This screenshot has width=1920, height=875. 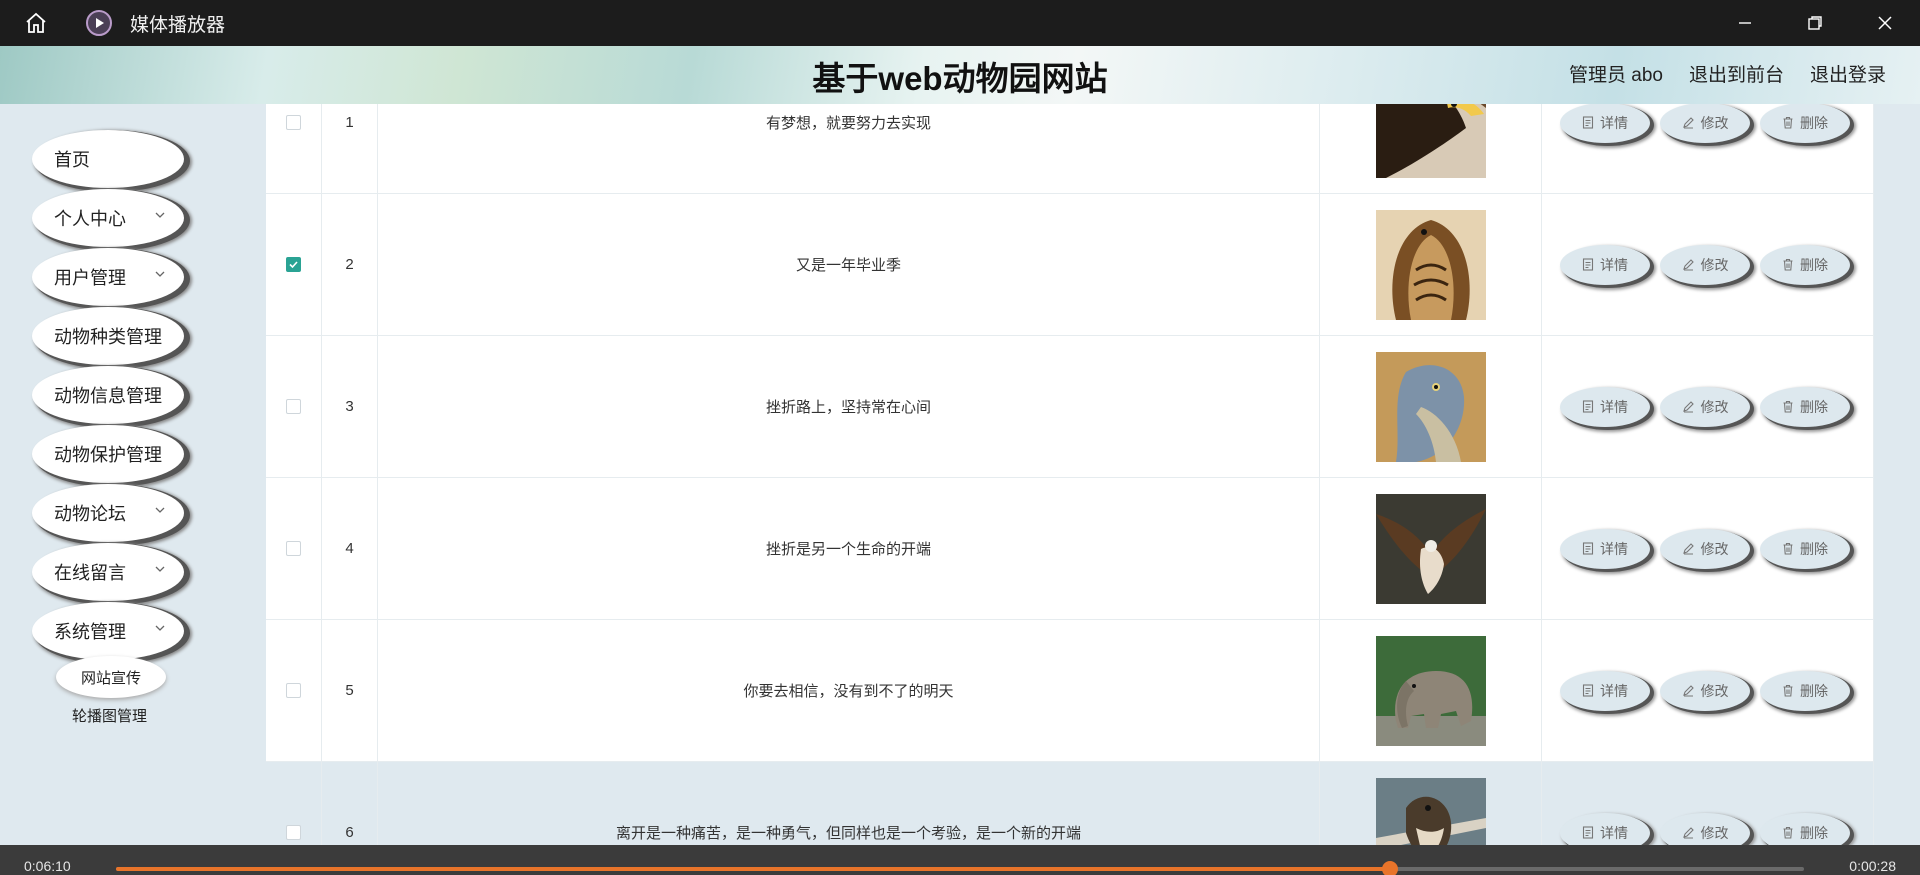 What do you see at coordinates (109, 715) in the screenshot?
I see `sidebar-subitem-carousel: 轮播图管理` at bounding box center [109, 715].